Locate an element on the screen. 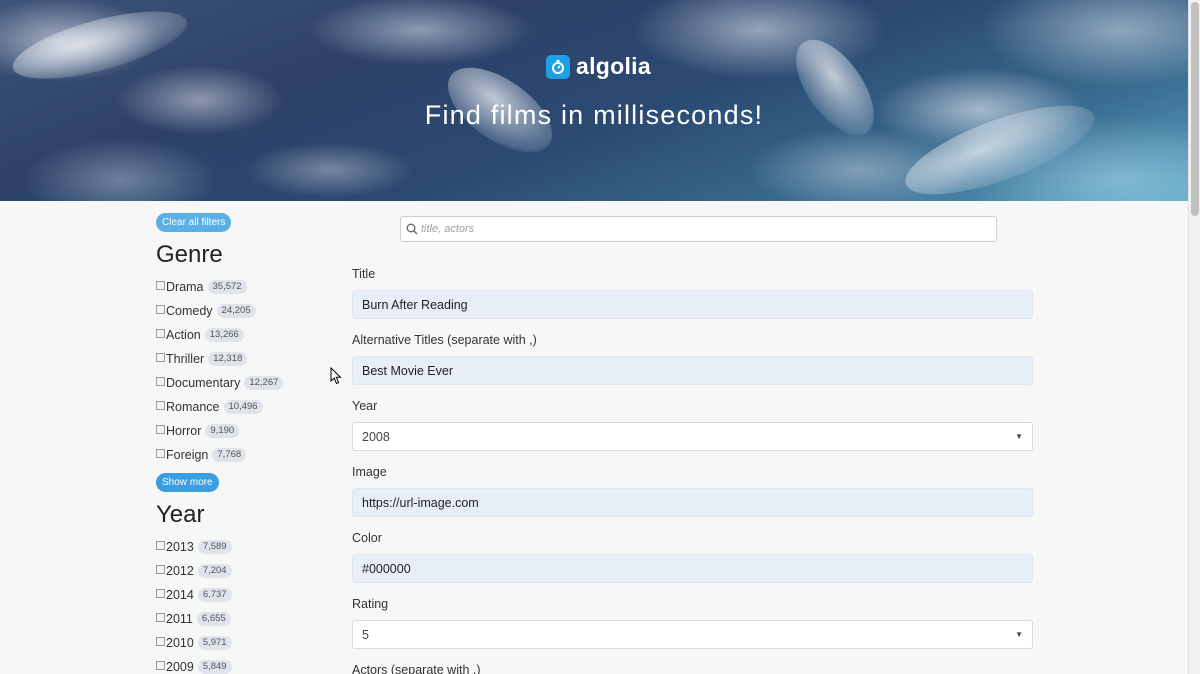 The image size is (1200, 674). year-facet-title: Year is located at coordinates (180, 514).